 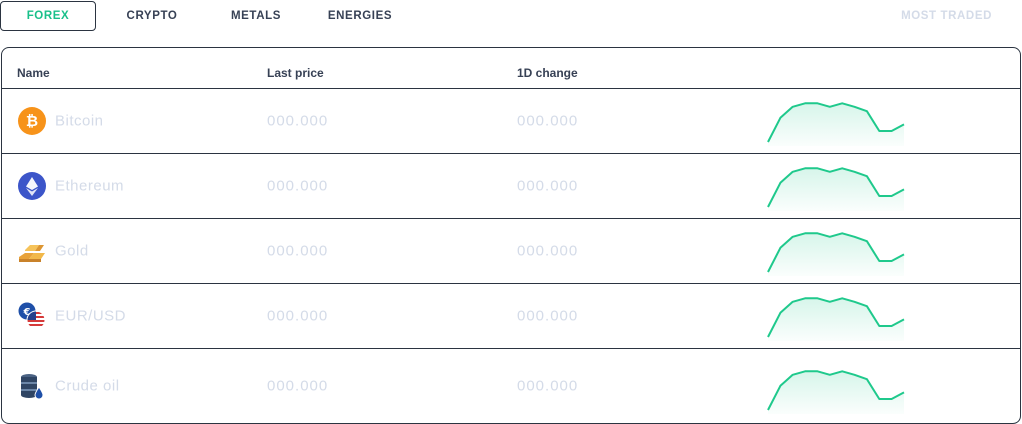 I want to click on column-header-last-price: Last price, so click(x=295, y=73).